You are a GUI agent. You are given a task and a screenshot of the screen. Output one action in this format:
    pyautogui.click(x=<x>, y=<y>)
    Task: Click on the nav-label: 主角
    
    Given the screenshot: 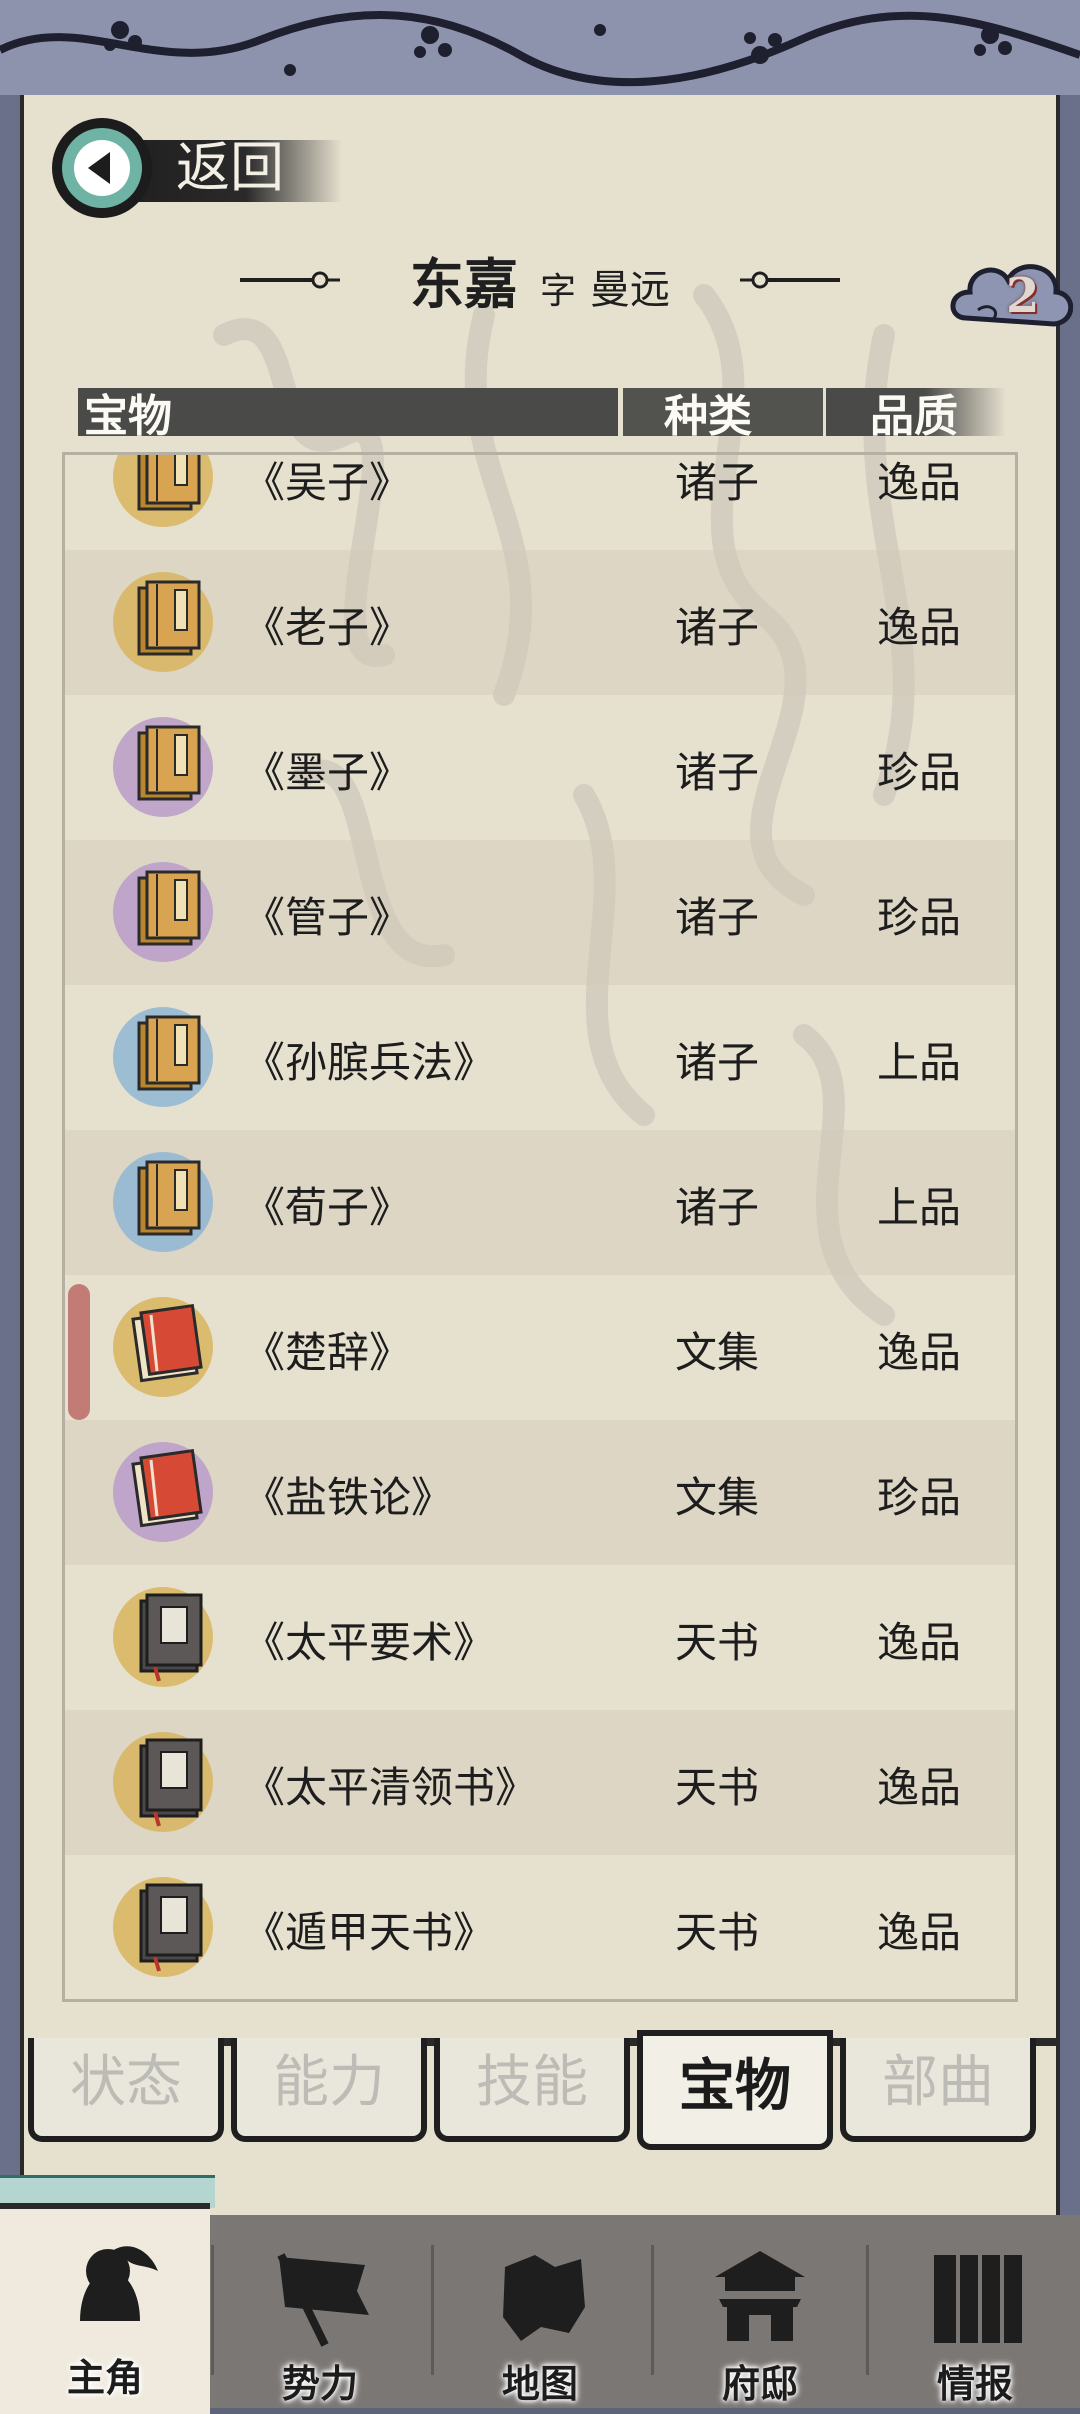 What is the action you would take?
    pyautogui.click(x=104, y=2377)
    